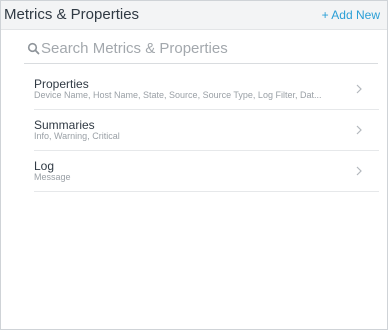 The image size is (388, 330). Describe the element at coordinates (64, 125) in the screenshot. I see `list-item-title: Summaries` at that location.